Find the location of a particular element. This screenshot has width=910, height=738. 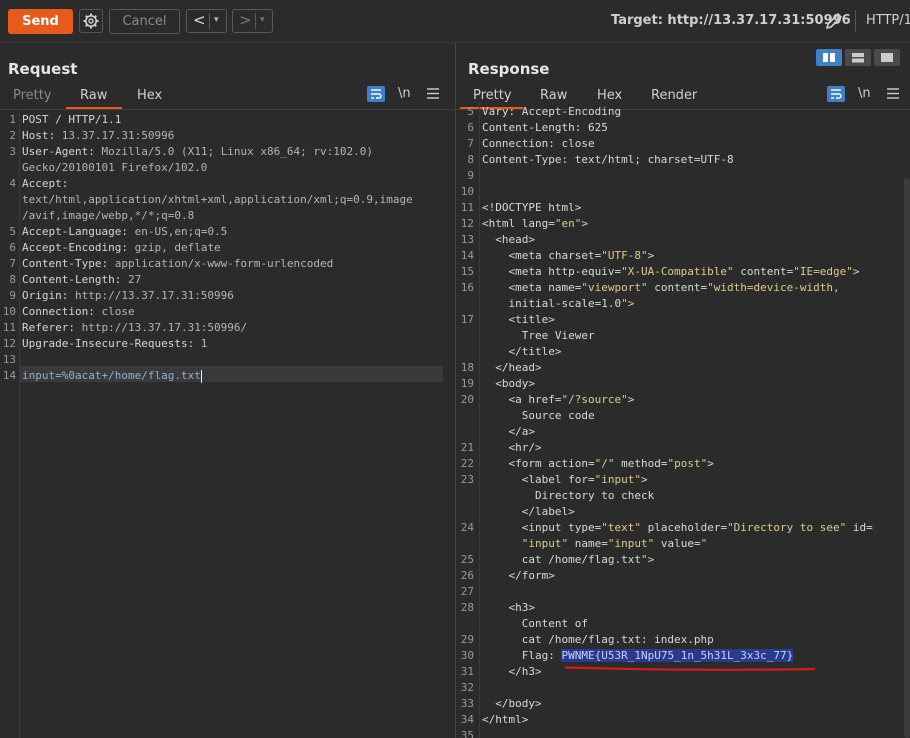

code-line: 6 Accept-Encoding: gzip, deflate is located at coordinates (227, 248).